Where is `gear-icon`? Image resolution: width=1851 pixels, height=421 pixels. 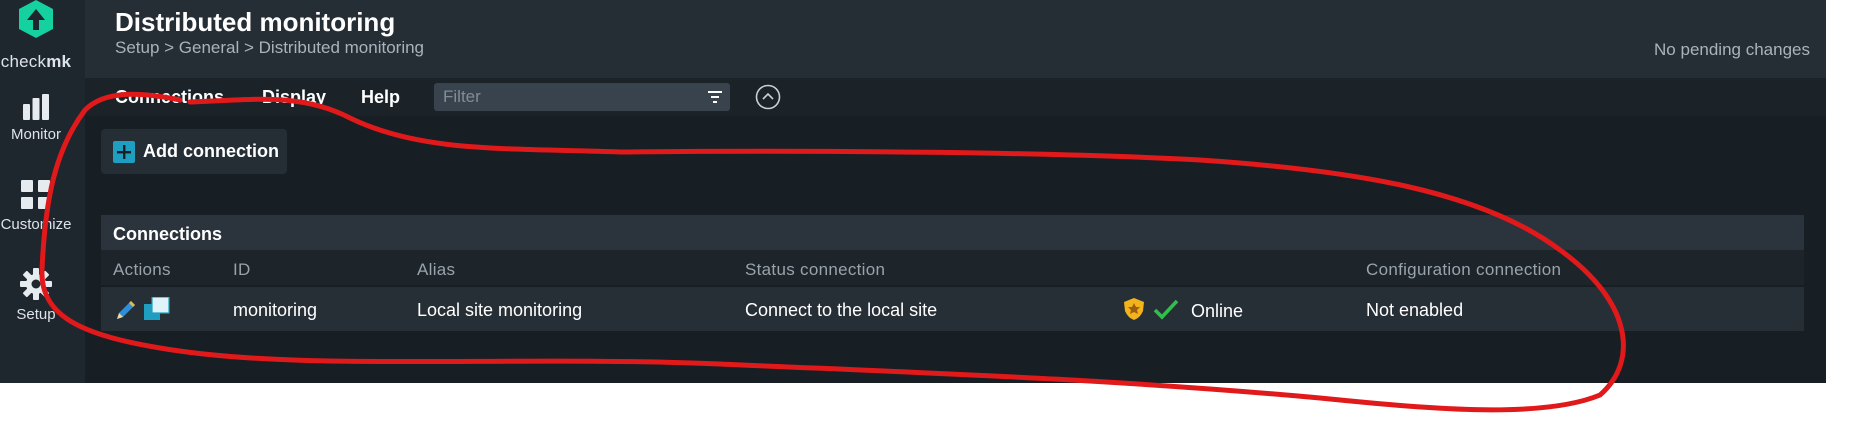
gear-icon is located at coordinates (36, 284).